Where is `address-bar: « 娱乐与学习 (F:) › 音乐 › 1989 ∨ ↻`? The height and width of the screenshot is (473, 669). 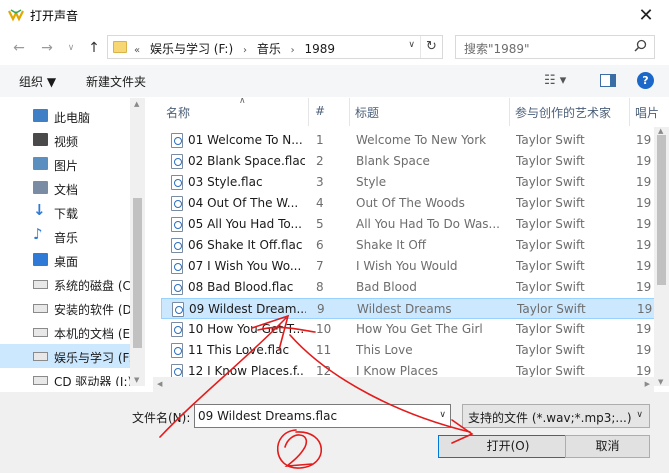 address-bar: « 娱乐与学习 (F:) › 音乐 › 1989 ∨ ↻ is located at coordinates (275, 47).